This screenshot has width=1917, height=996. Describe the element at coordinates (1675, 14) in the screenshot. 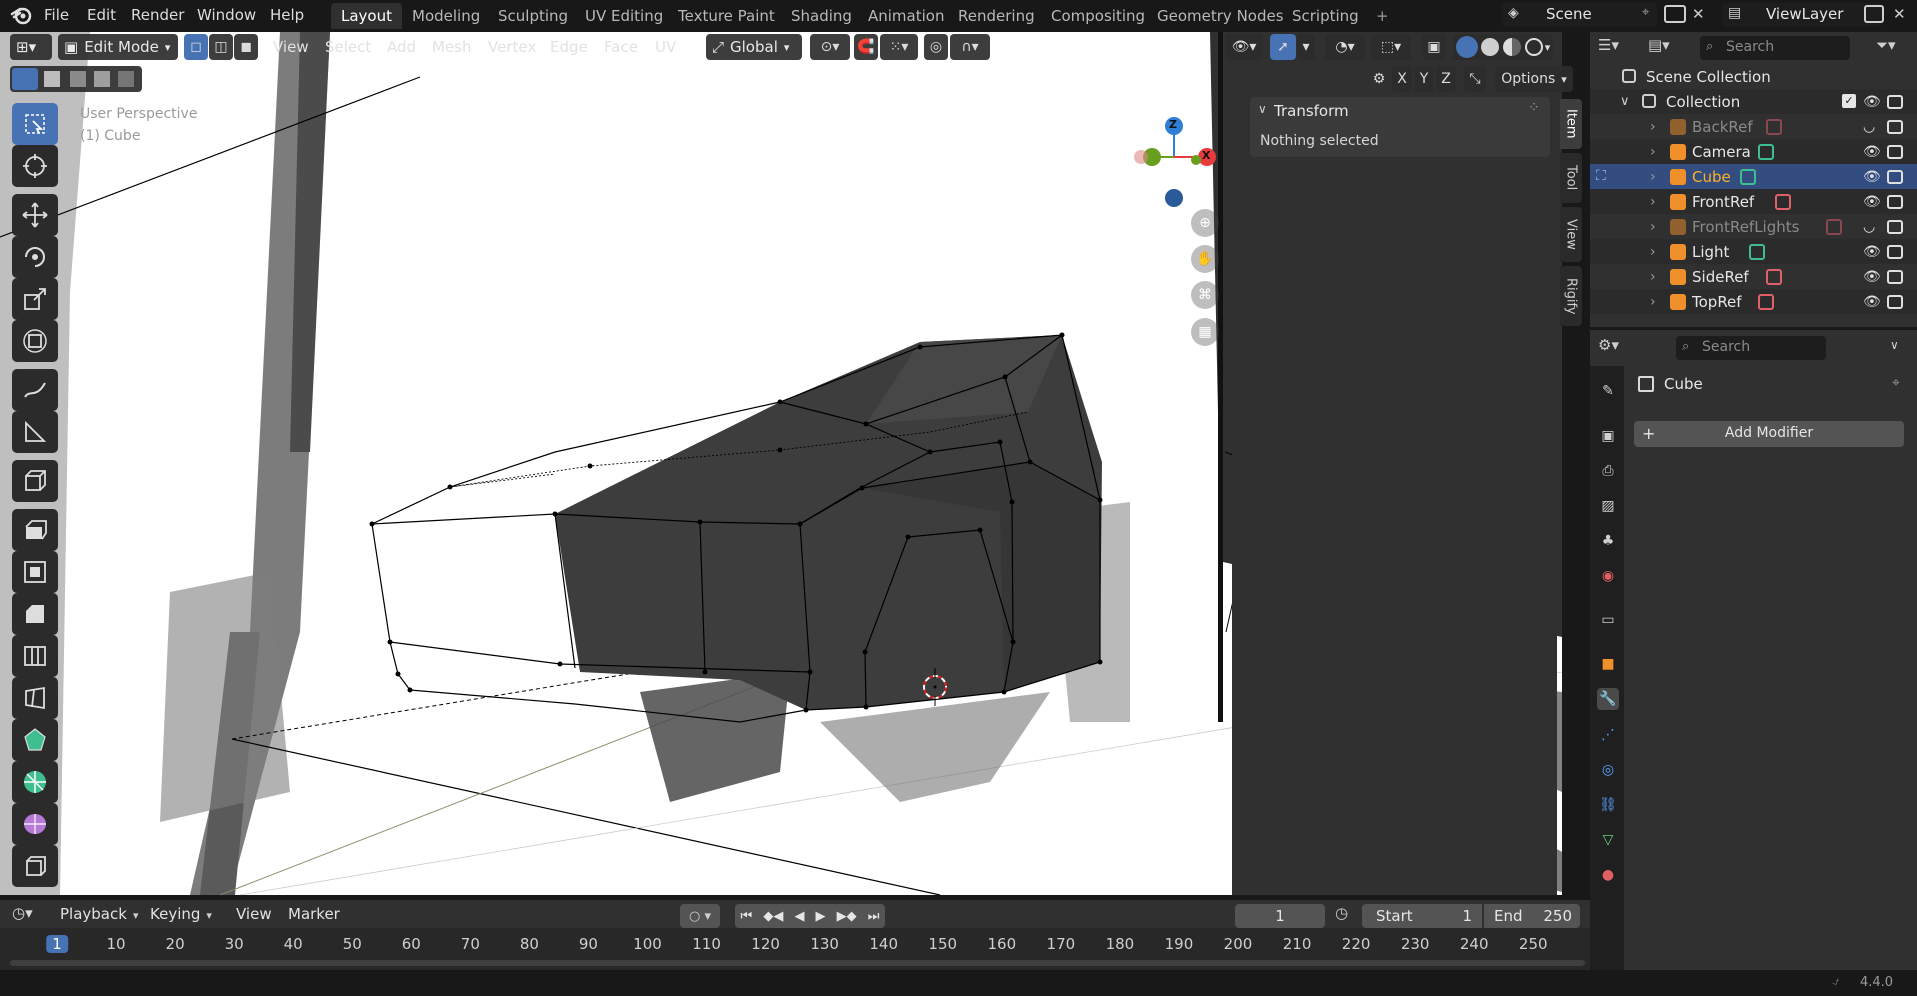

I see `new-scene-icon` at that location.